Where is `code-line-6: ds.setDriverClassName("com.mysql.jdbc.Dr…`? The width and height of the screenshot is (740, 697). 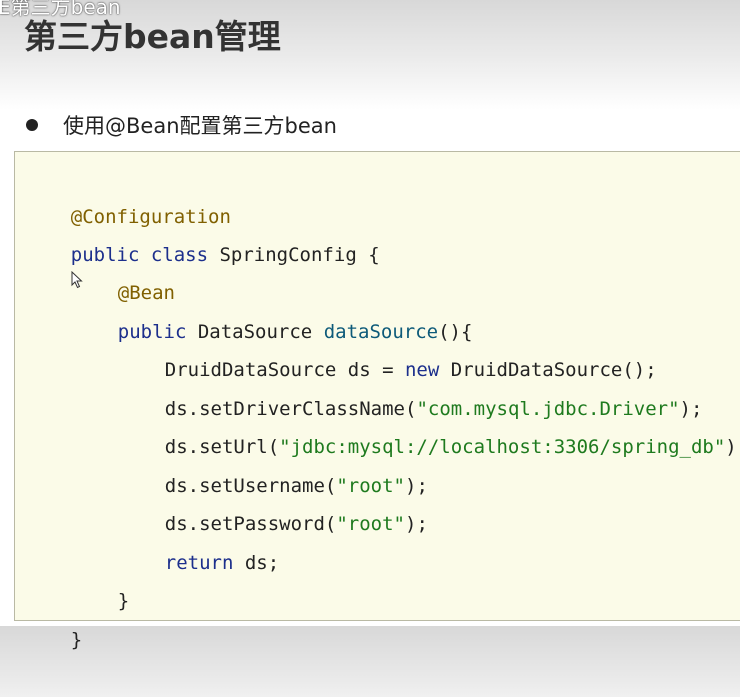
code-line-6: ds.setDriverClassName("com.mysql.jdbc.Dr… is located at coordinates (411, 386).